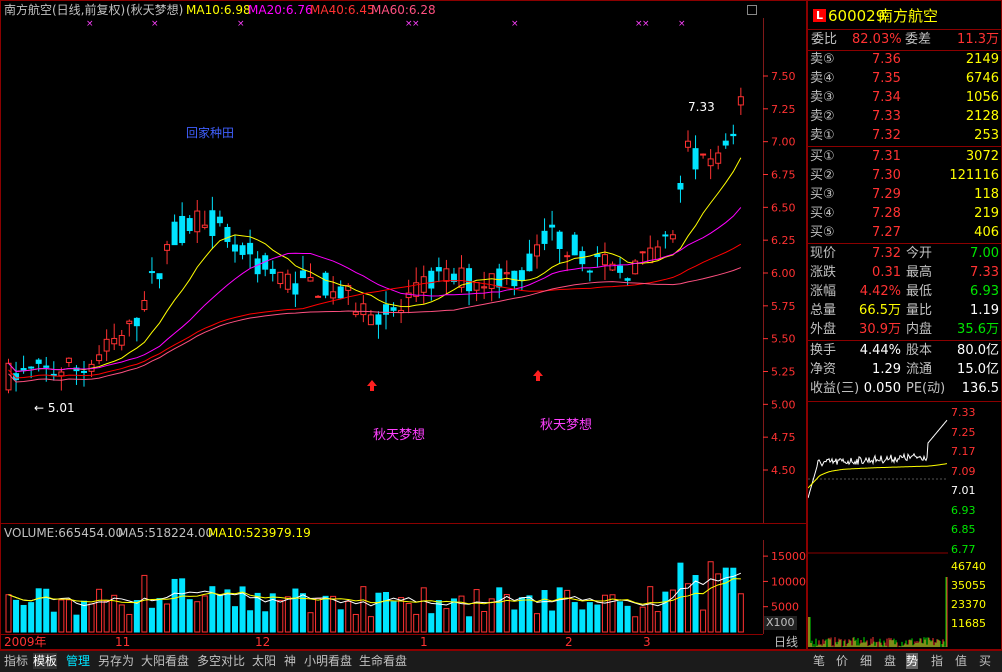 The width and height of the screenshot is (1002, 672). Describe the element at coordinates (842, 661) in the screenshot. I see `tab-price: 价` at that location.